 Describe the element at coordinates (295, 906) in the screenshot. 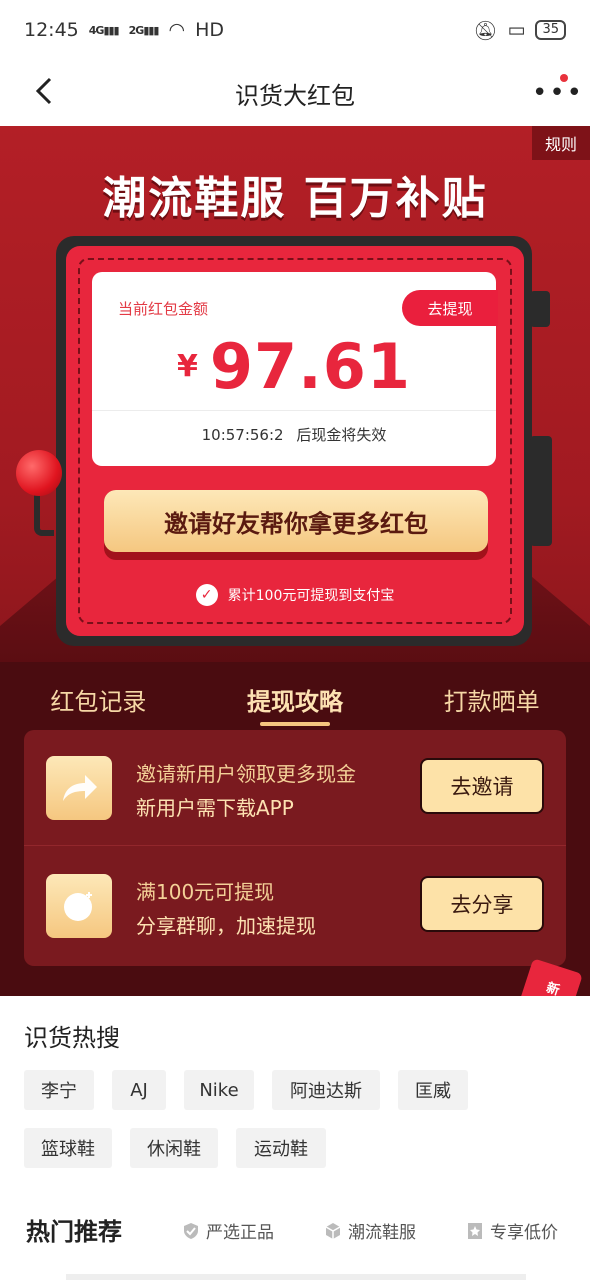

I see `task-item-share: 满100元可提现 分享群聊，加速提现 去分享` at that location.